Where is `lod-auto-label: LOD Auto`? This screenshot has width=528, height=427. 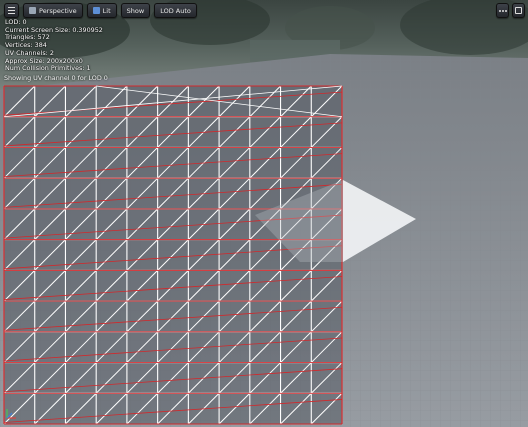 lod-auto-label: LOD Auto is located at coordinates (175, 10).